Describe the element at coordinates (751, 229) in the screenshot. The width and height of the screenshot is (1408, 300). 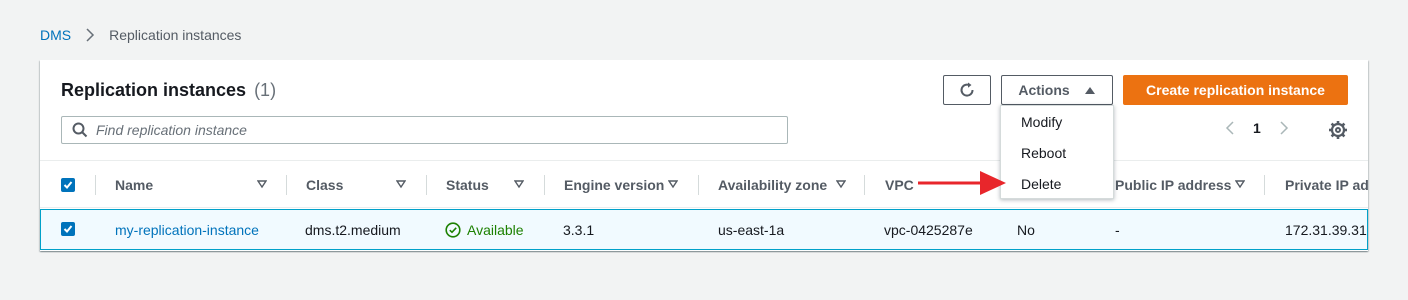
I see `availability-zone: us-east-1a` at that location.